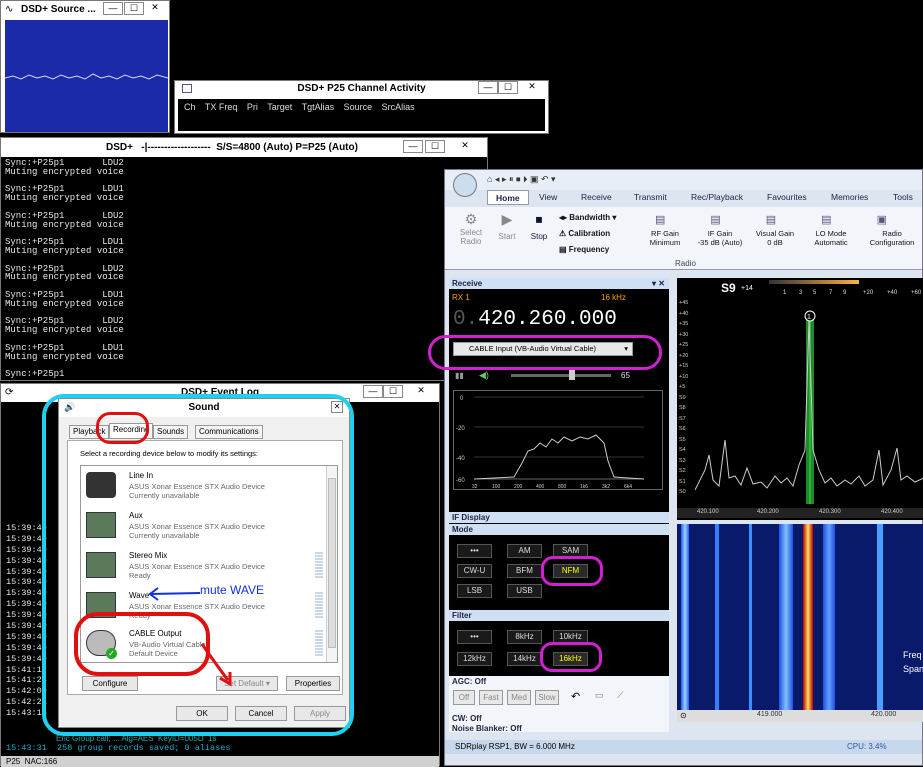 This screenshot has height=767, width=923. What do you see at coordinates (221, 107) in the screenshot?
I see `col-tx-freq: TX Freq` at bounding box center [221, 107].